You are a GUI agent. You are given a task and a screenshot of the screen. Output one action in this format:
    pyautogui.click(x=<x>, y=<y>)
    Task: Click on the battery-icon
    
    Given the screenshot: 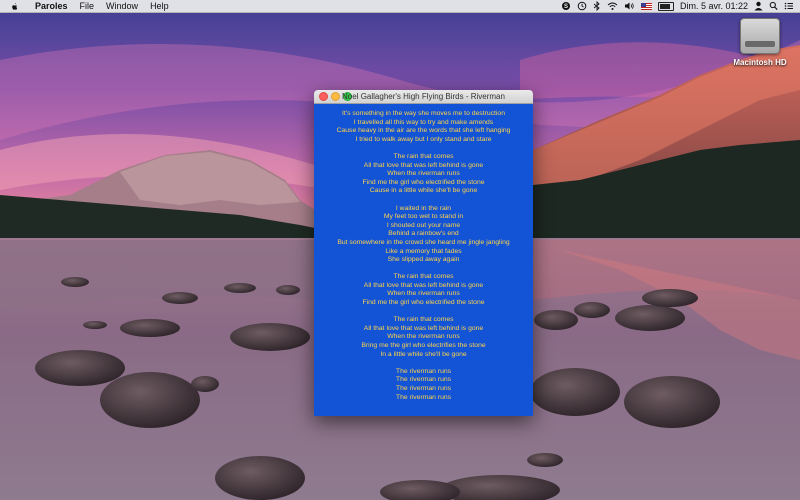 What is the action you would take?
    pyautogui.click(x=665, y=6)
    